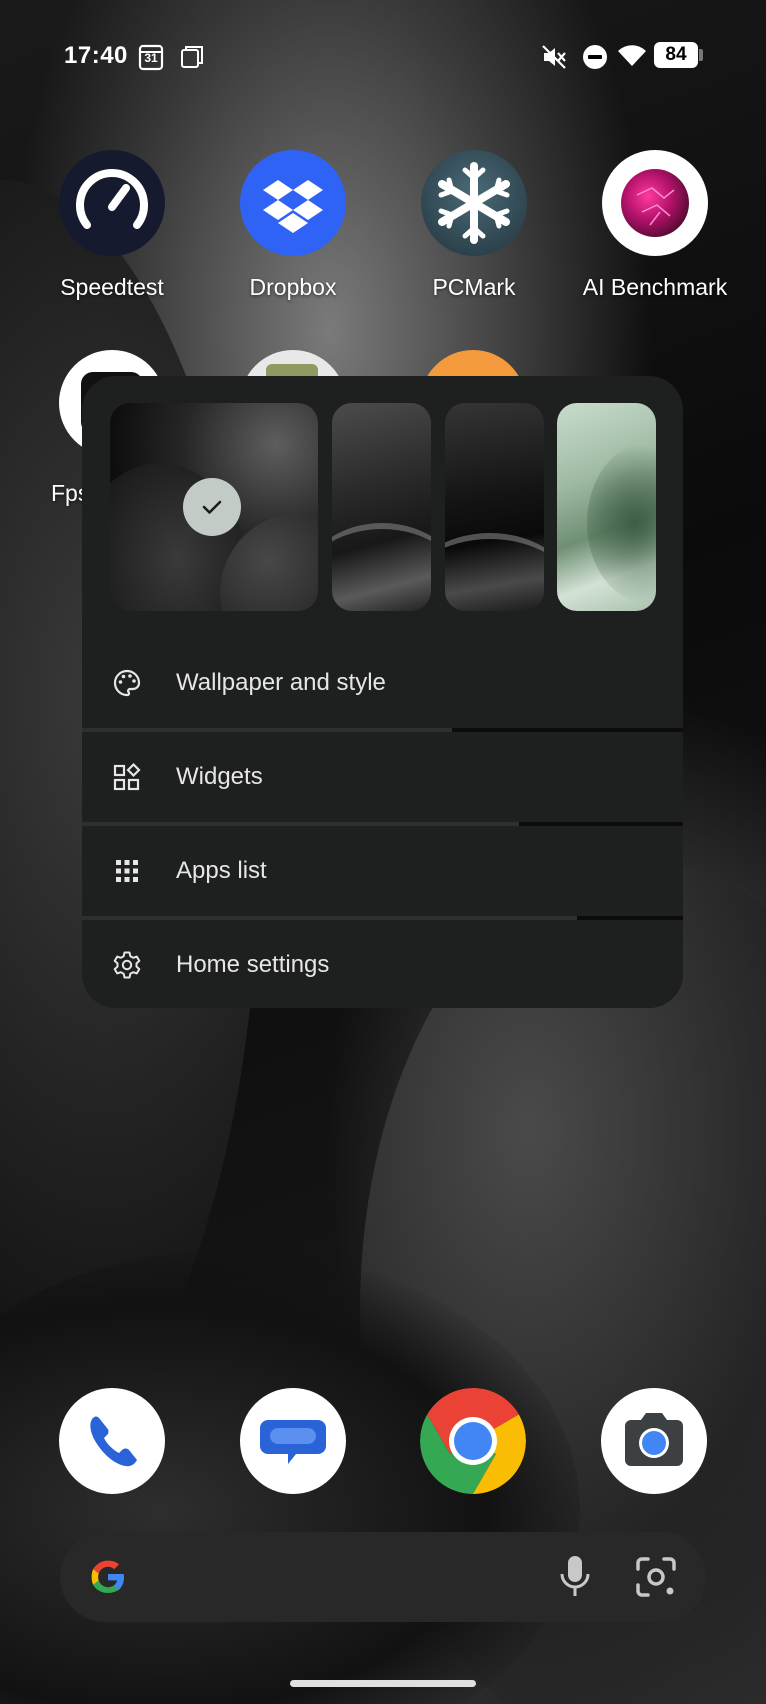 Image resolution: width=766 pixels, height=1704 pixels. Describe the element at coordinates (293, 287) in the screenshot. I see `app-label: Dropbox` at that location.